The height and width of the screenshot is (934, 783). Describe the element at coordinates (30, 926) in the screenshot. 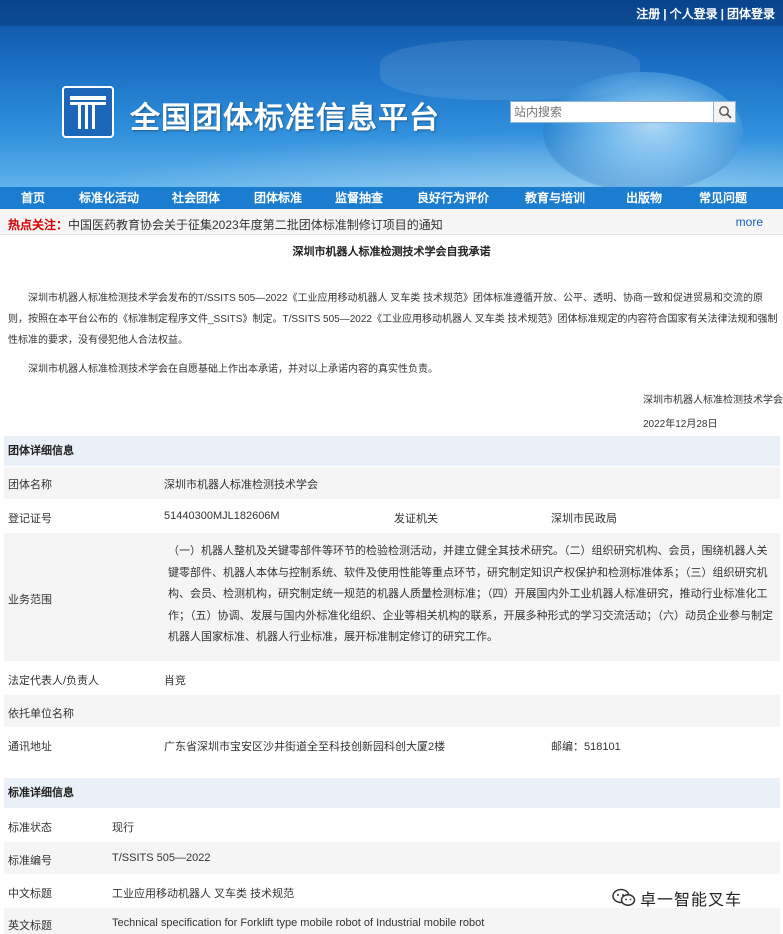

I see `en-title-label: 英文标题` at that location.